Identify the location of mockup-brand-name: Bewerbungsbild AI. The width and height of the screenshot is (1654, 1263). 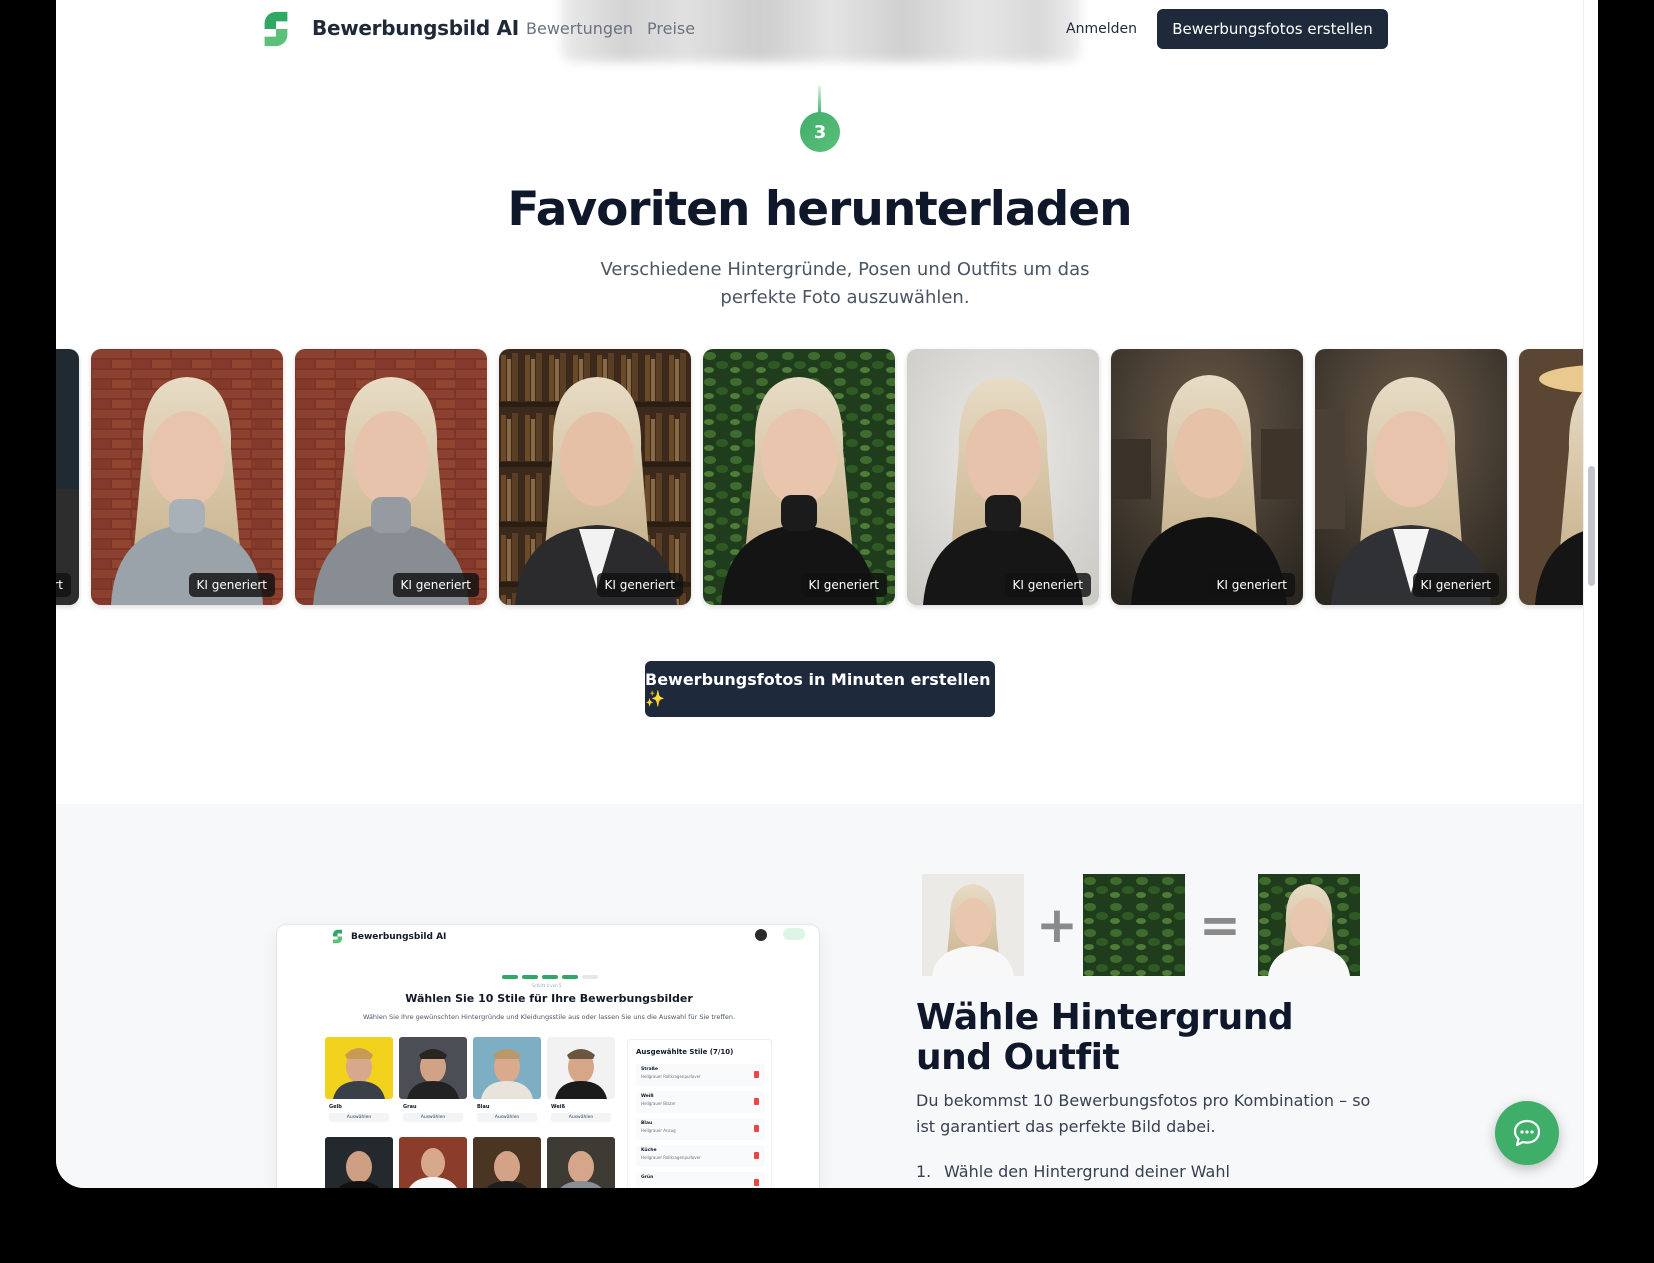
(399, 937).